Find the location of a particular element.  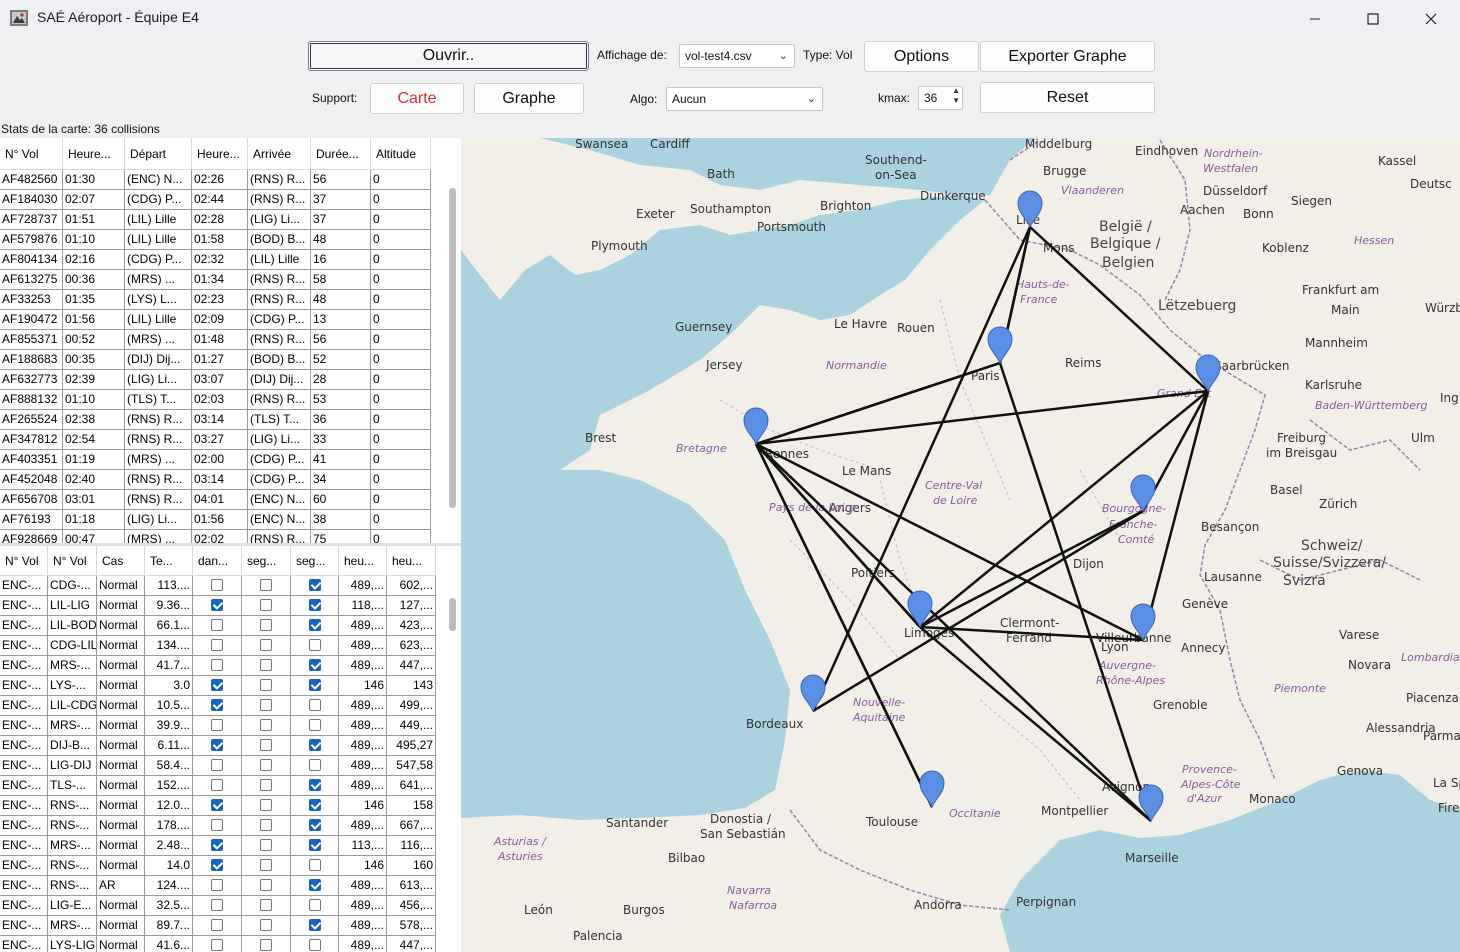

table-row: AF403351 01:19 (MRS) ... 02:00 (CDG) P... 41 0 is located at coordinates (215, 460).